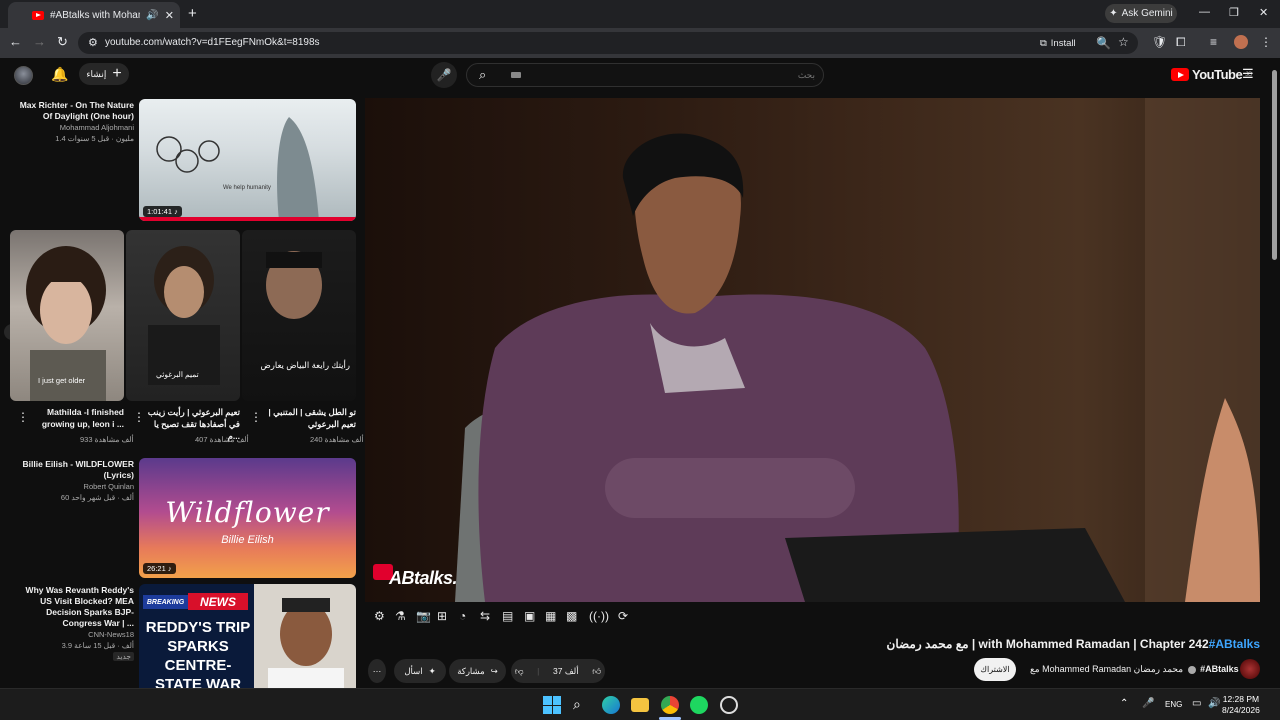  I want to click on url-text: youtube.com/watch?v=d1FEegFNmOk&t=8198s, so click(212, 42).